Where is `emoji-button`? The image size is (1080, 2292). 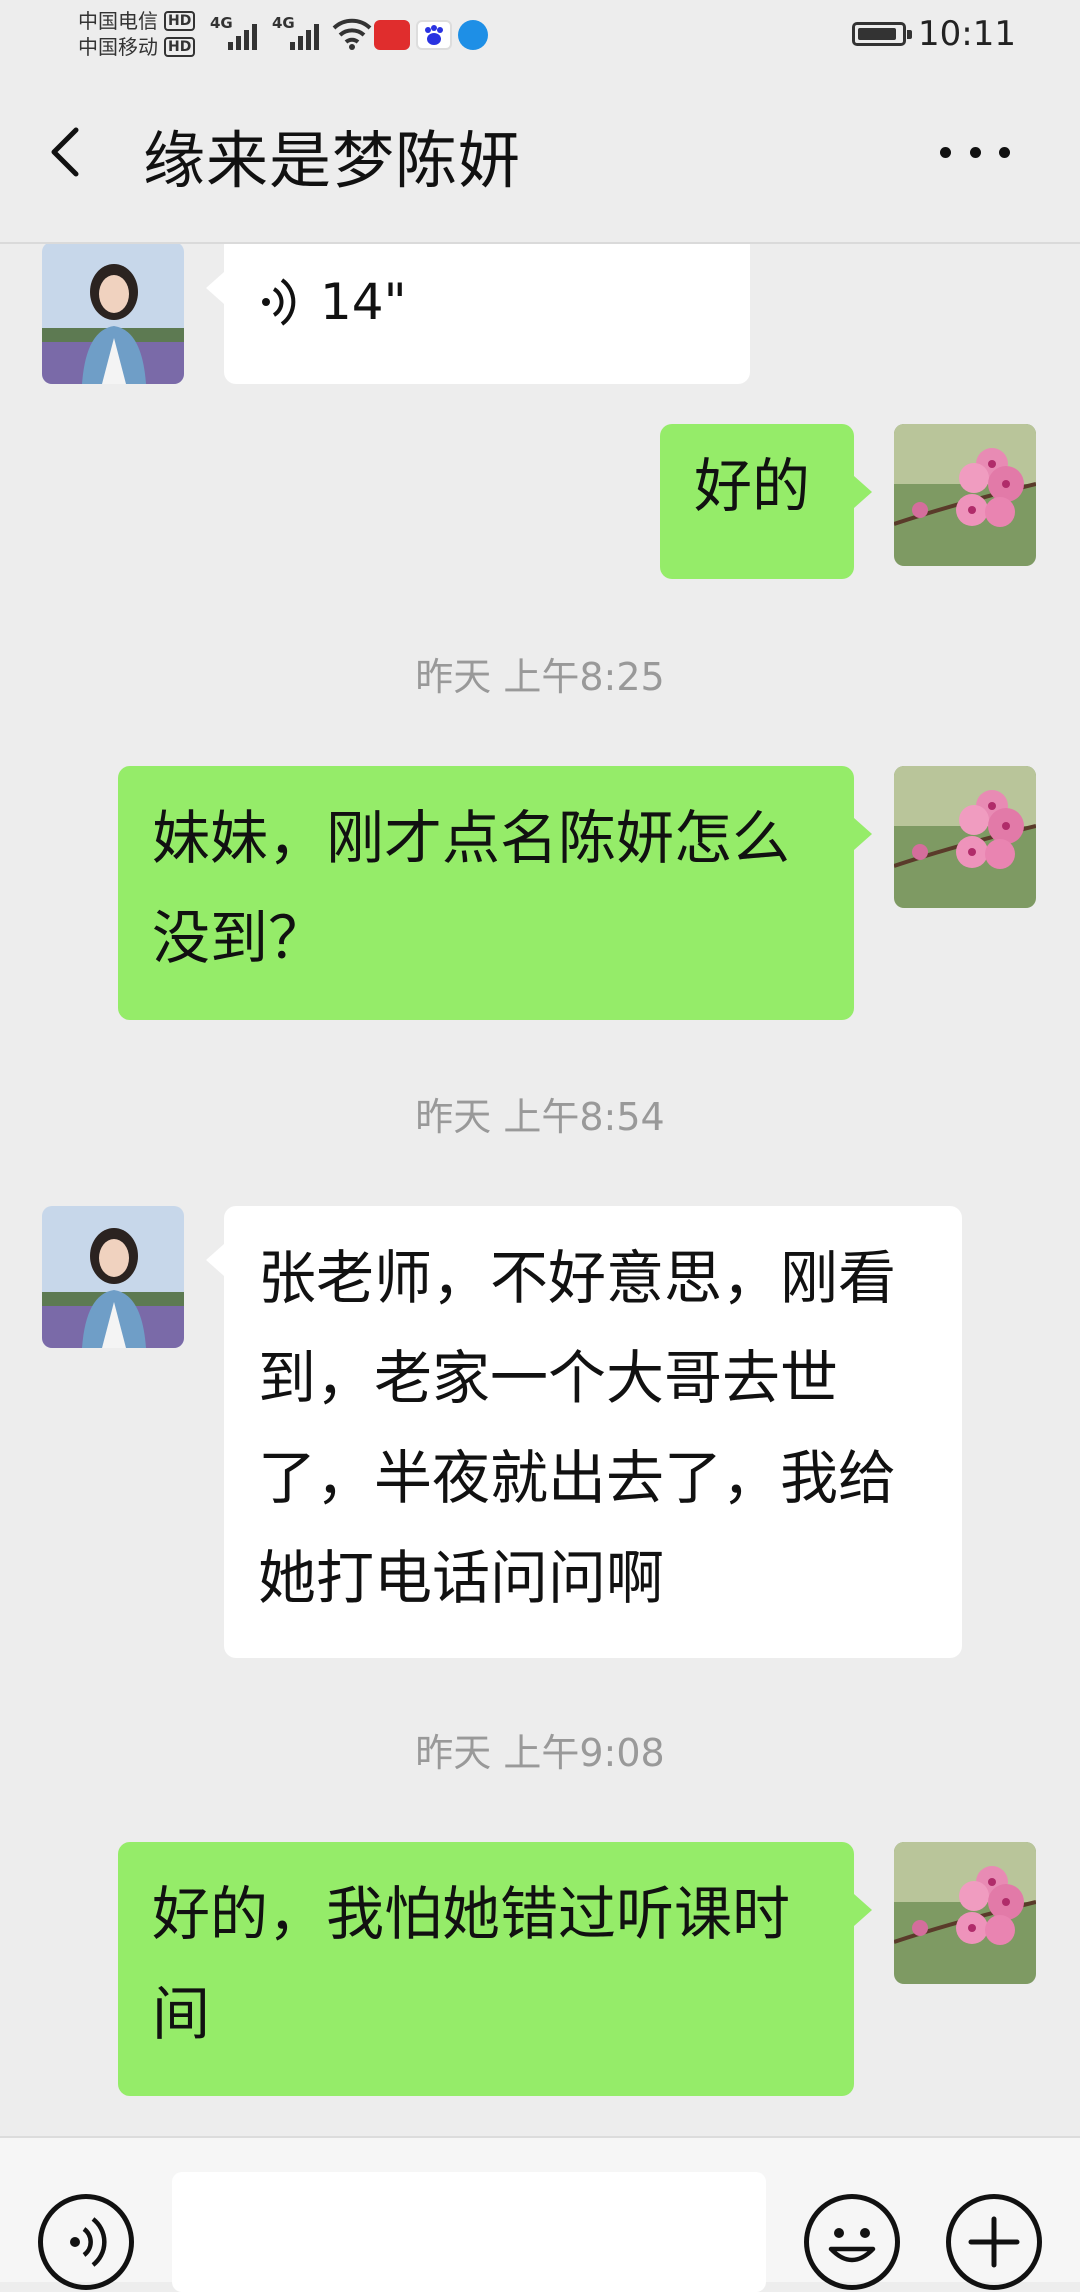 emoji-button is located at coordinates (852, 2242).